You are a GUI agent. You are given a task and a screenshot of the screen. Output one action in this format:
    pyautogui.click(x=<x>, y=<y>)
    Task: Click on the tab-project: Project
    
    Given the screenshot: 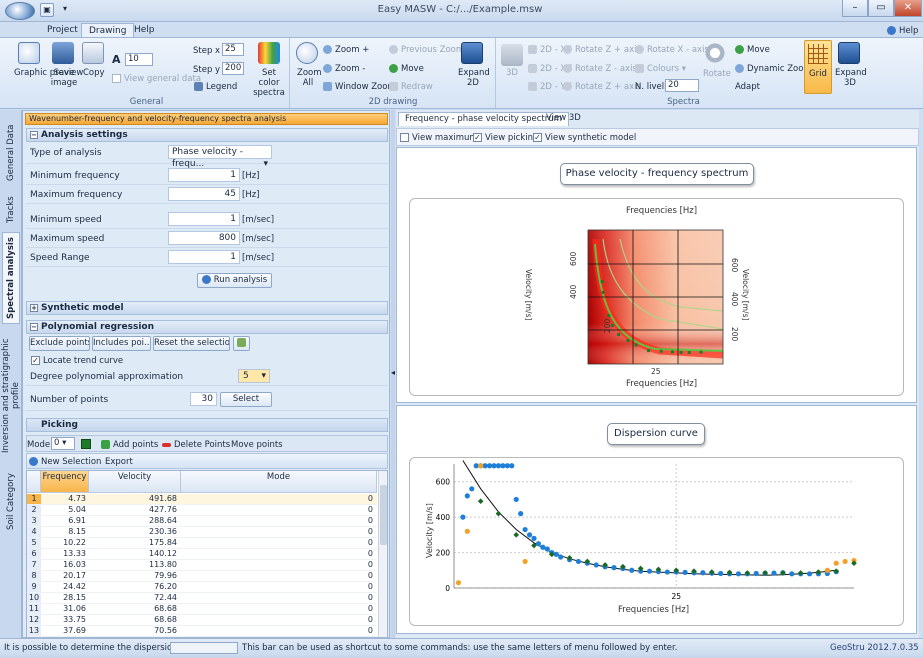 What is the action you would take?
    pyautogui.click(x=62, y=30)
    